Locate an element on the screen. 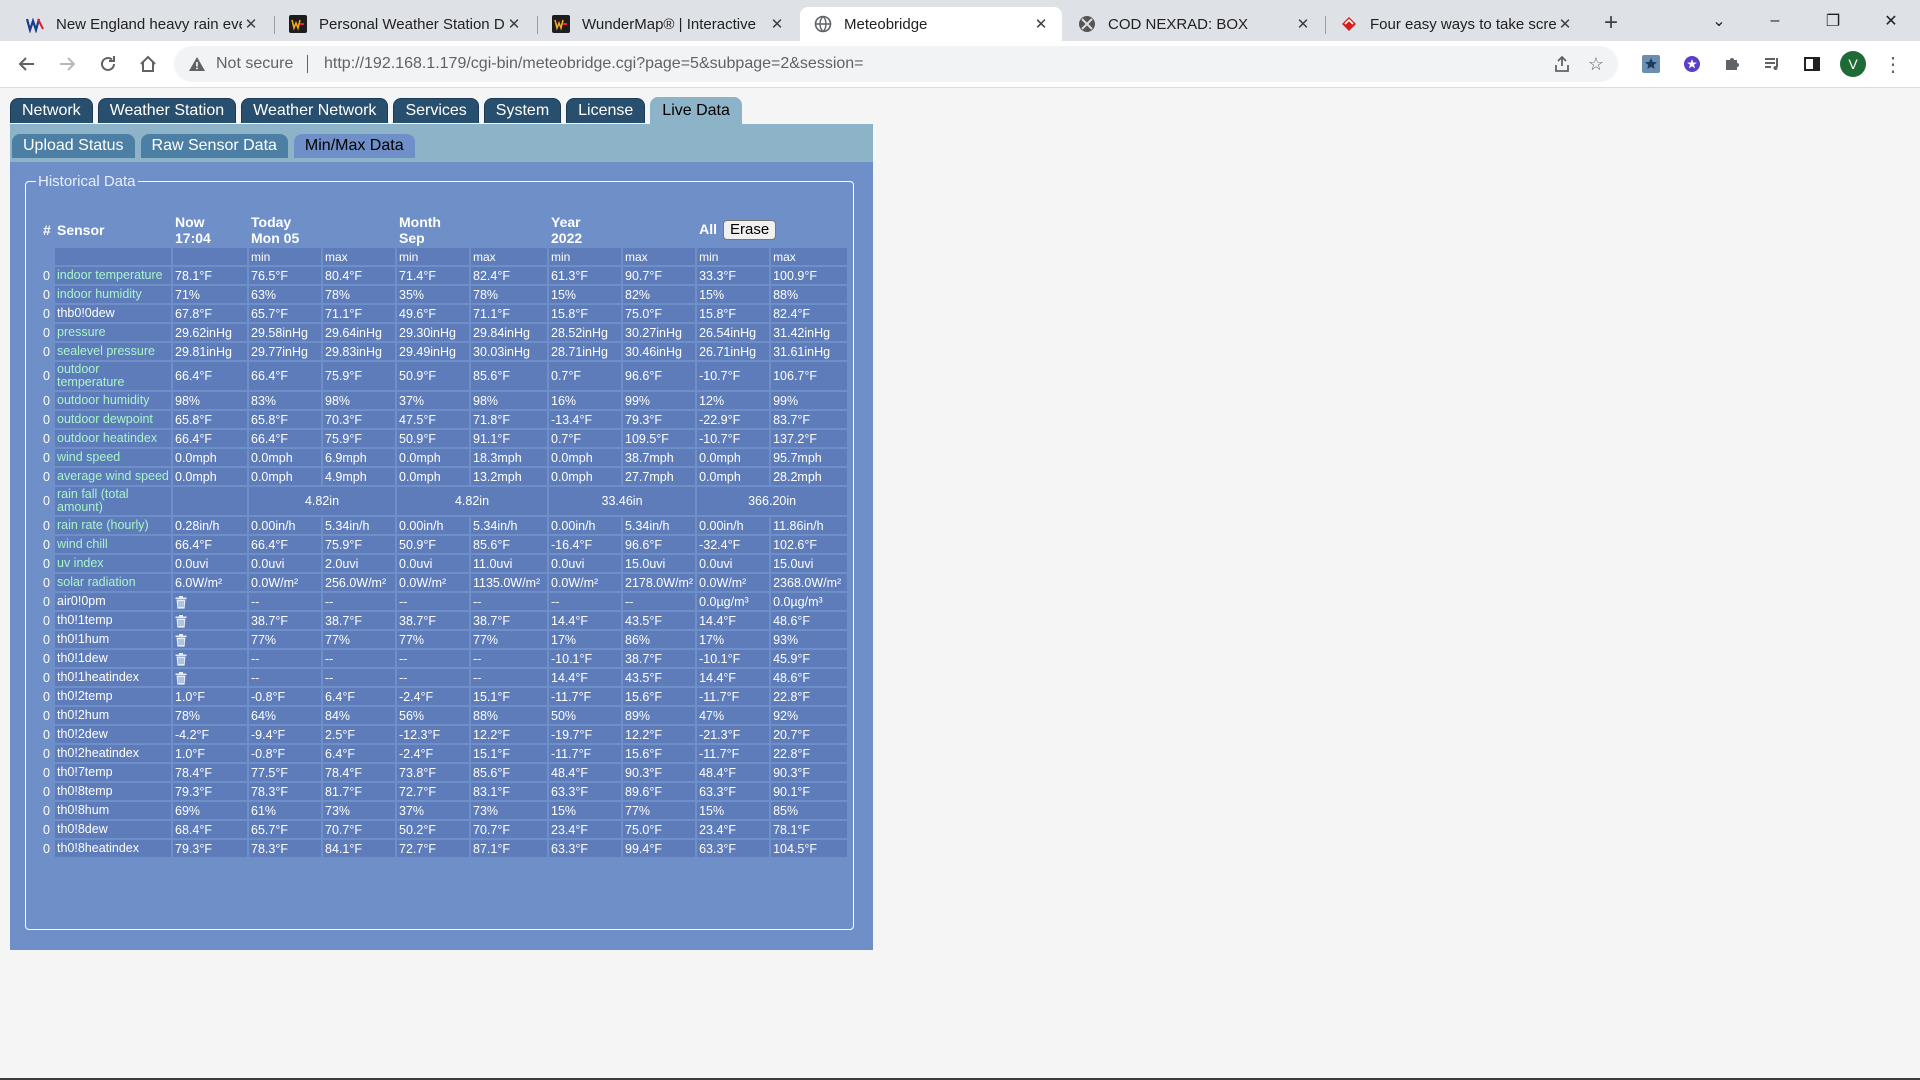 This screenshot has width=1920, height=1080. browser-tab-3: Meteobridge ✕ is located at coordinates (931, 24).